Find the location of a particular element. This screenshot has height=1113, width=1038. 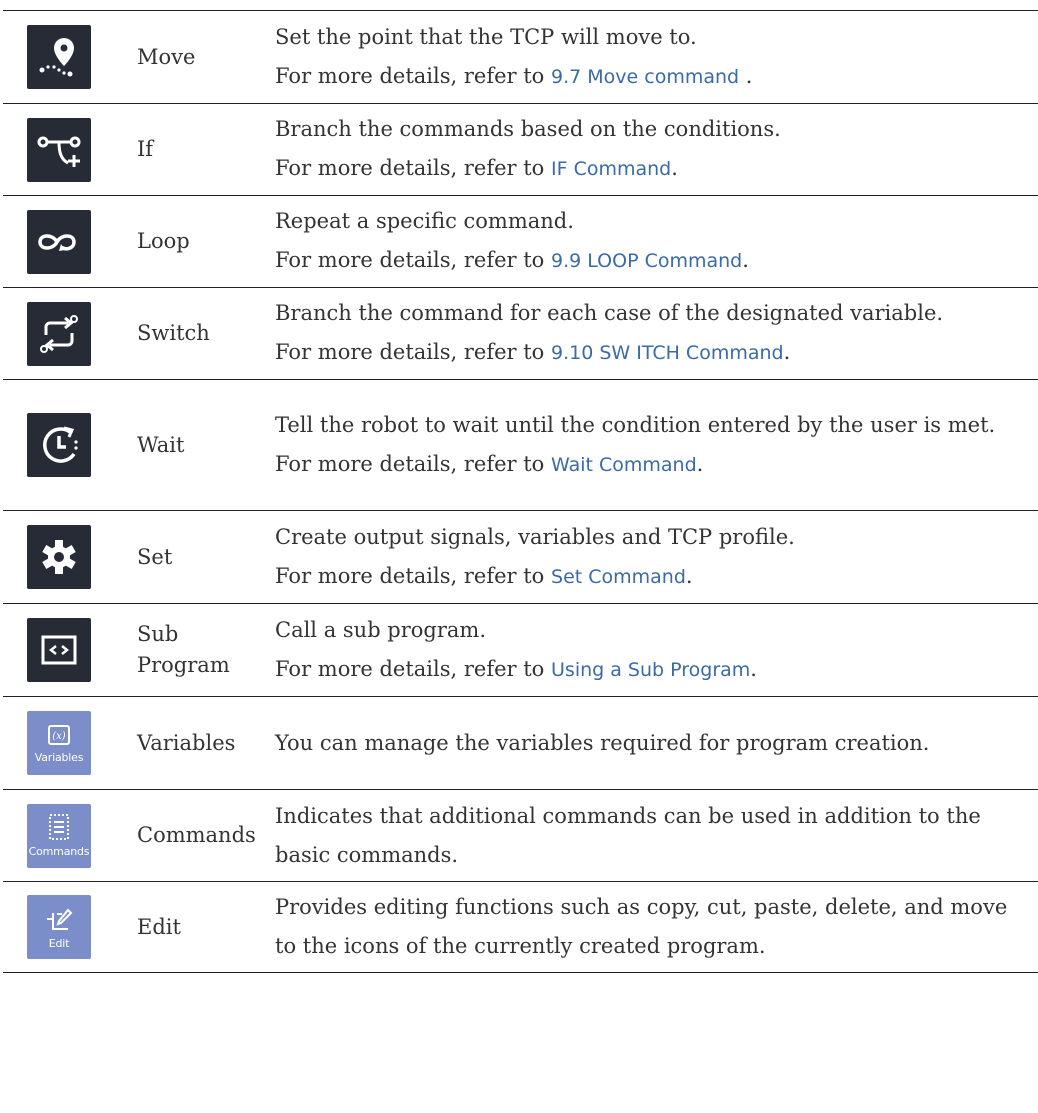

loop-icon is located at coordinates (59, 241).